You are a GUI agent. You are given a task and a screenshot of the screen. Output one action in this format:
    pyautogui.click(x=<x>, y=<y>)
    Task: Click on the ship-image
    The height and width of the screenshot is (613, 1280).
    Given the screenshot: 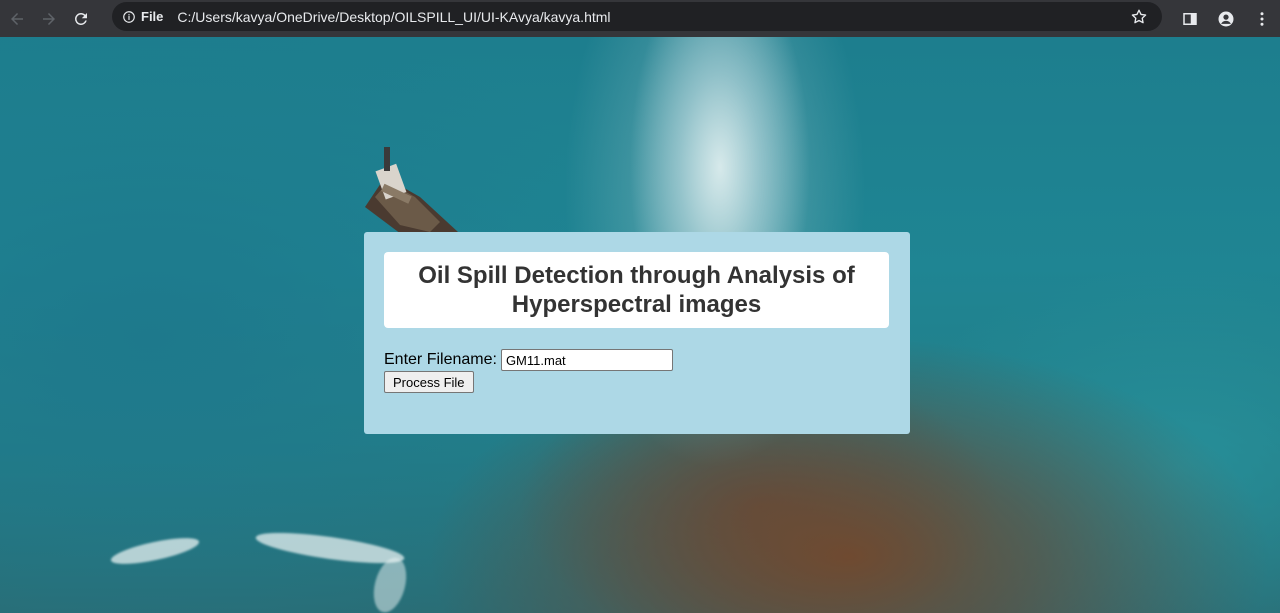 What is the action you would take?
    pyautogui.click(x=411, y=197)
    